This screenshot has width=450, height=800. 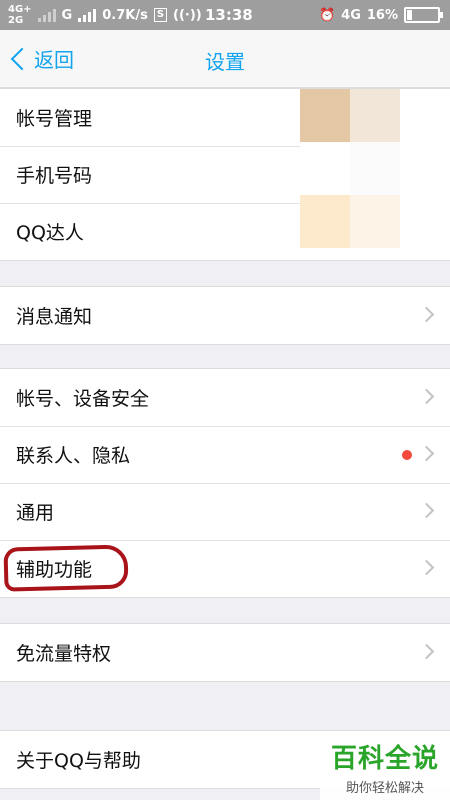 I want to click on settings-item-label: 手机号码, so click(x=54, y=176).